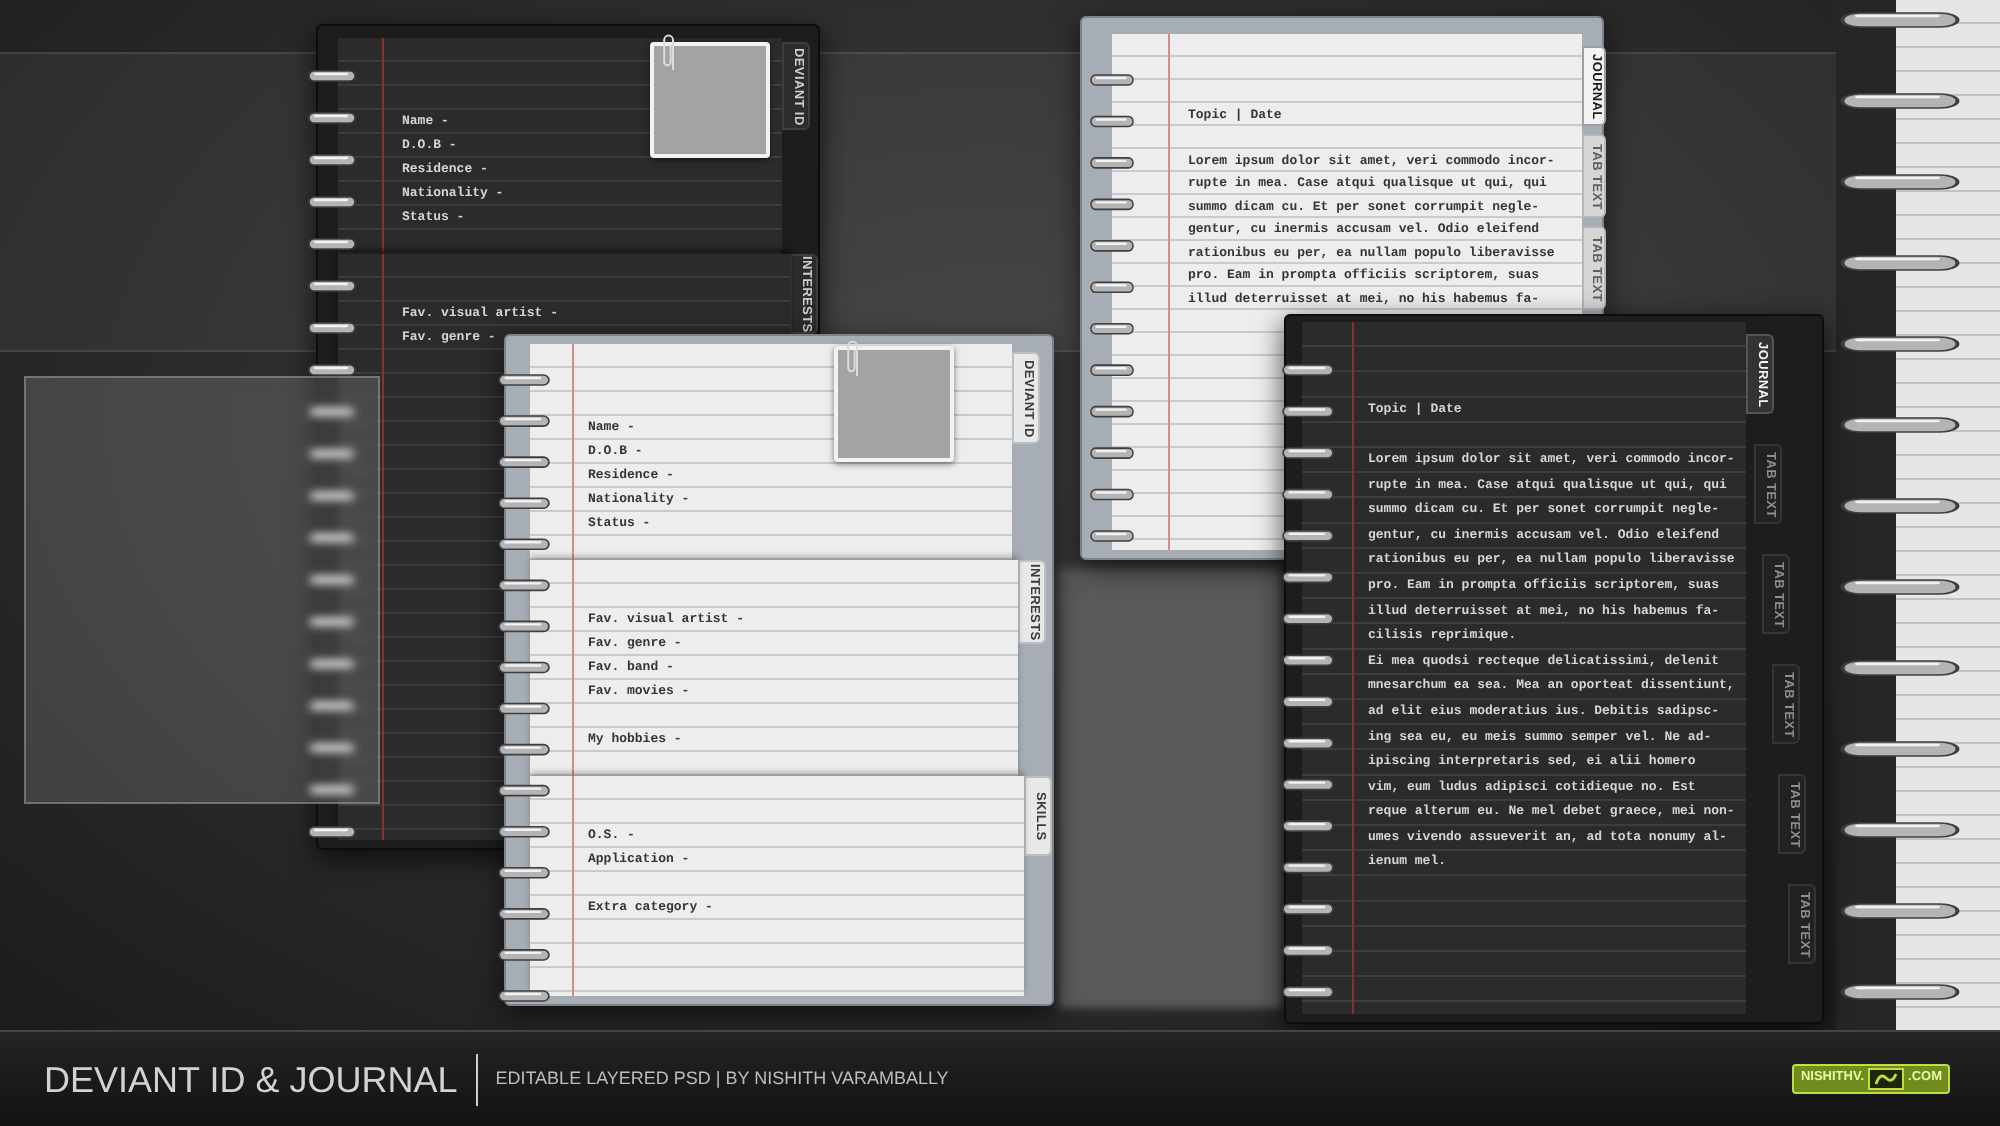  I want to click on footer-title: DEVIANT ID & JOURNAL, so click(251, 1079).